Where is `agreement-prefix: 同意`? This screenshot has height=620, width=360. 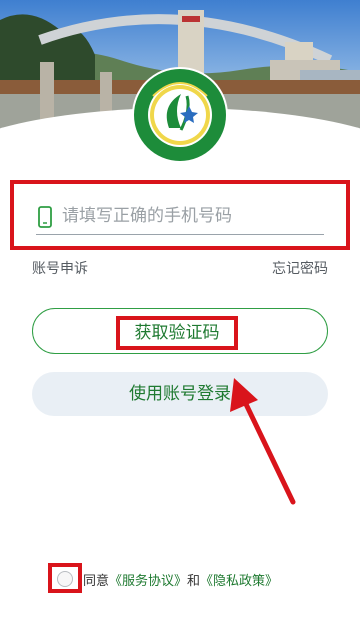
agreement-prefix: 同意 is located at coordinates (96, 581).